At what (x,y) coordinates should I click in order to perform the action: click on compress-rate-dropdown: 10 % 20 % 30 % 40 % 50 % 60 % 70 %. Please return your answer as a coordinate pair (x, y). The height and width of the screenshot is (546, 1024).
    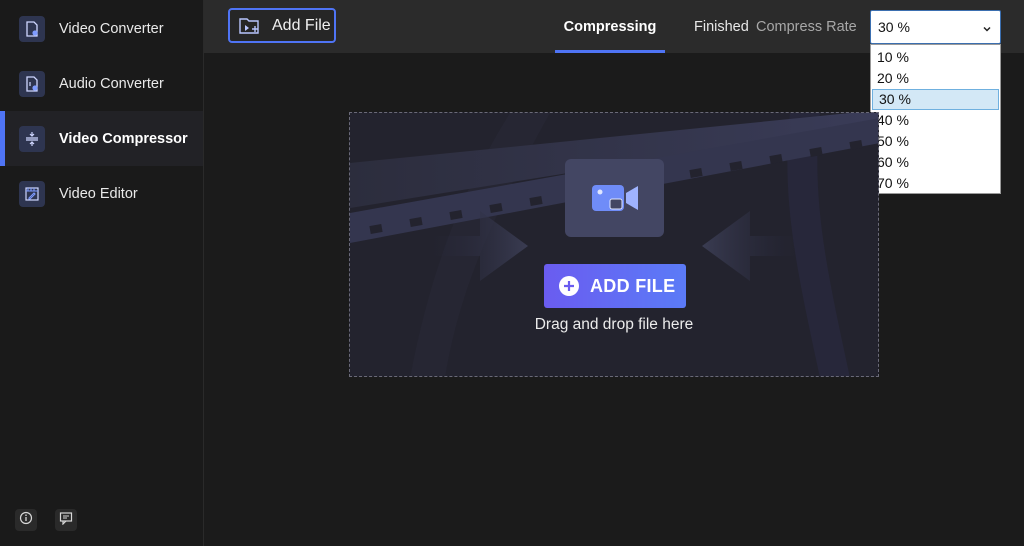
    Looking at the image, I should click on (935, 119).